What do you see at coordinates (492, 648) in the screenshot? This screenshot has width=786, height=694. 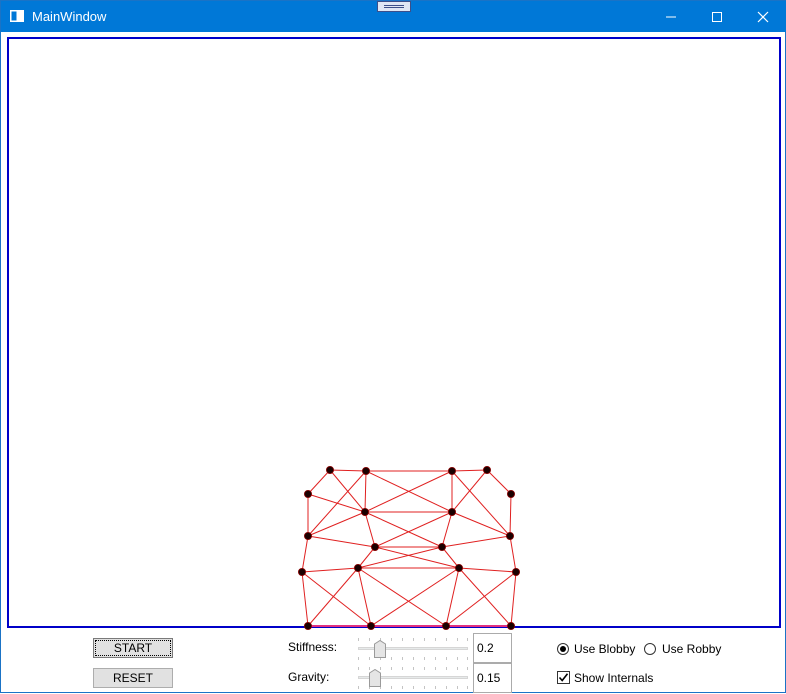 I see `stiffness-input: 0.2` at bounding box center [492, 648].